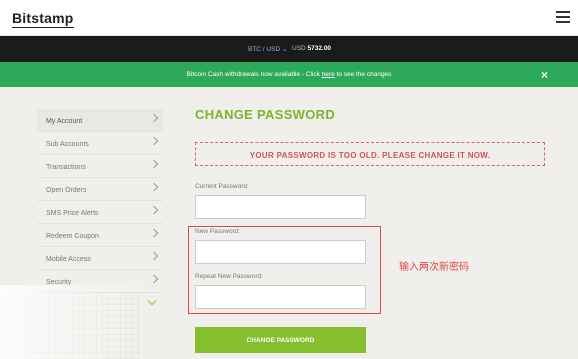 The height and width of the screenshot is (359, 578). I want to click on last-price: USD 5732.00, so click(311, 48).